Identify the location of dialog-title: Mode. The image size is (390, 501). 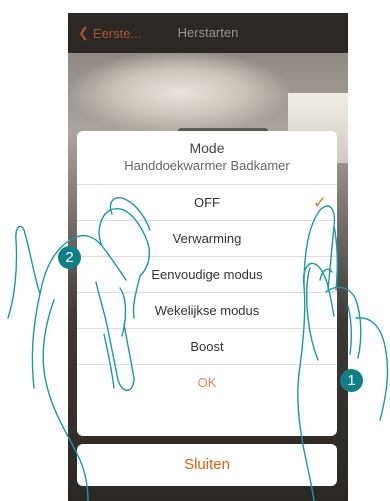
(207, 148).